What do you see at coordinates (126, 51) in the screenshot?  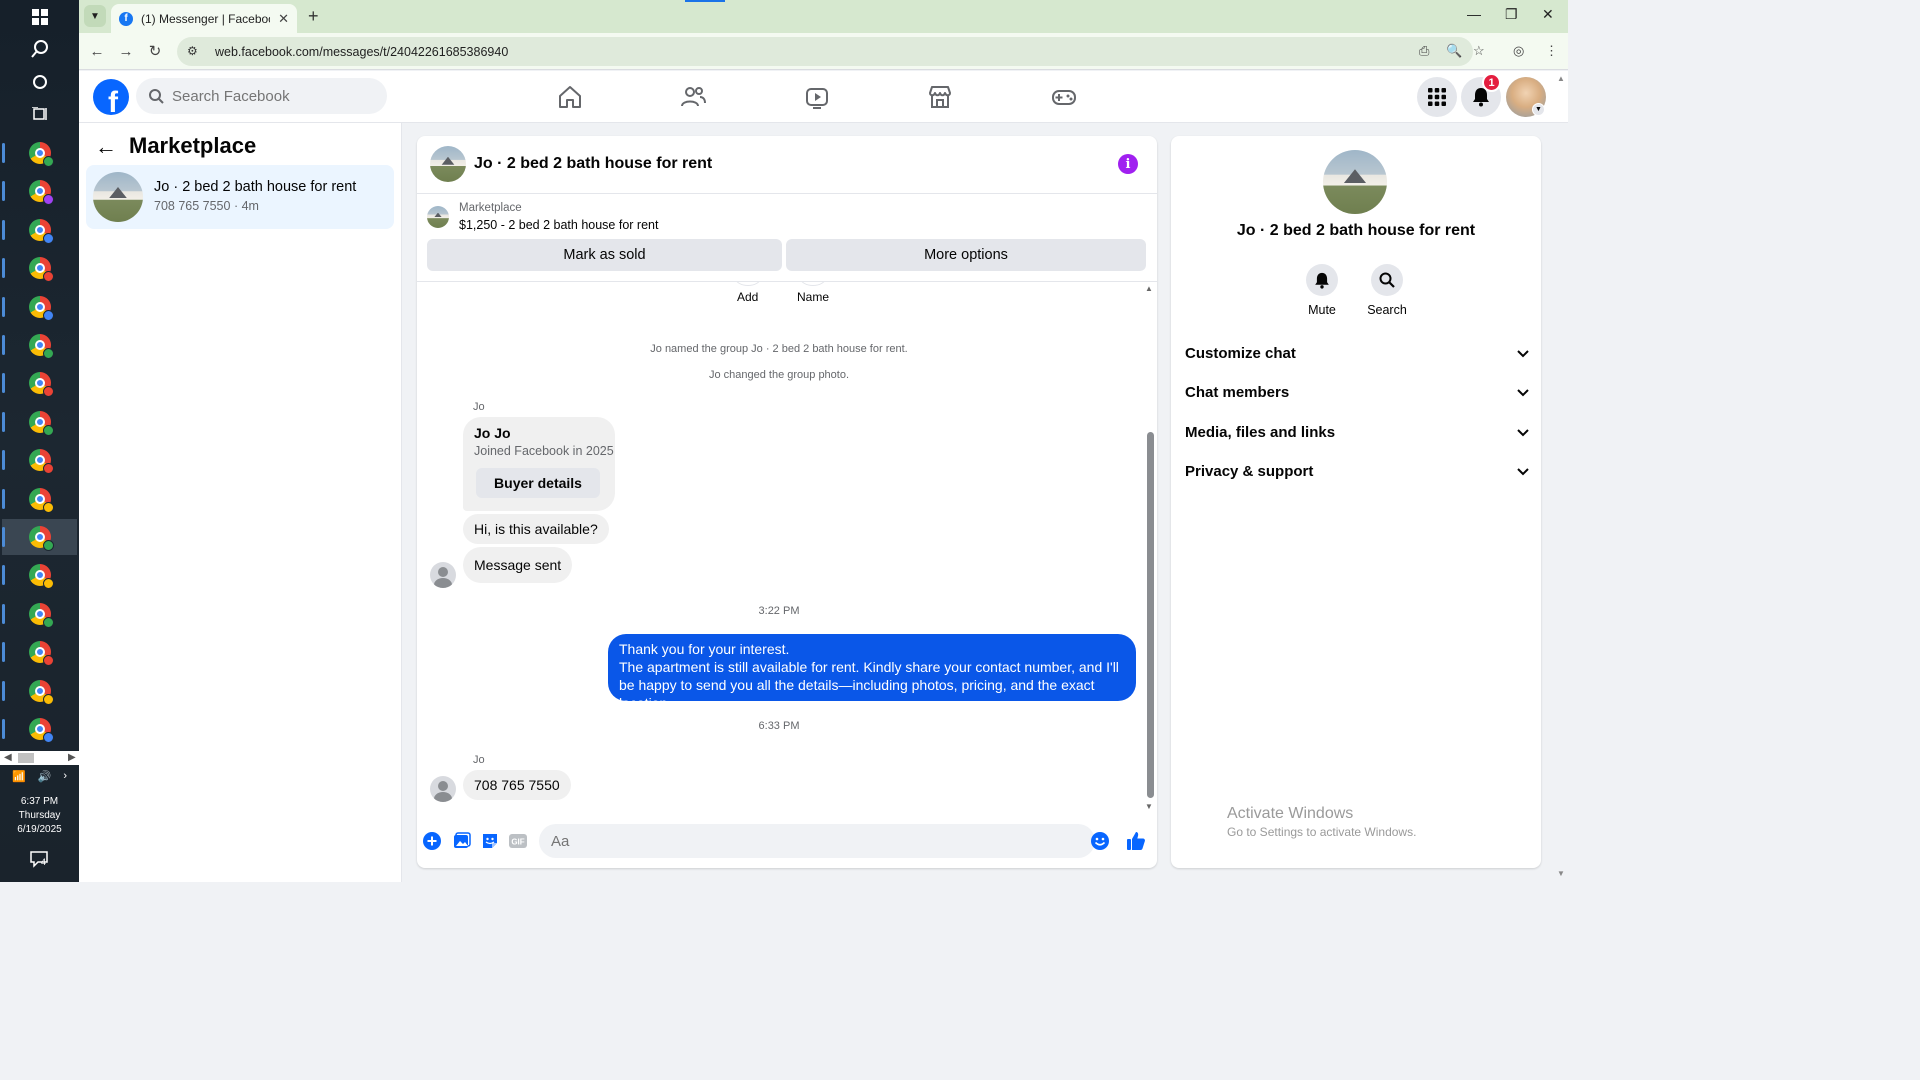 I see `forward-icon: →` at bounding box center [126, 51].